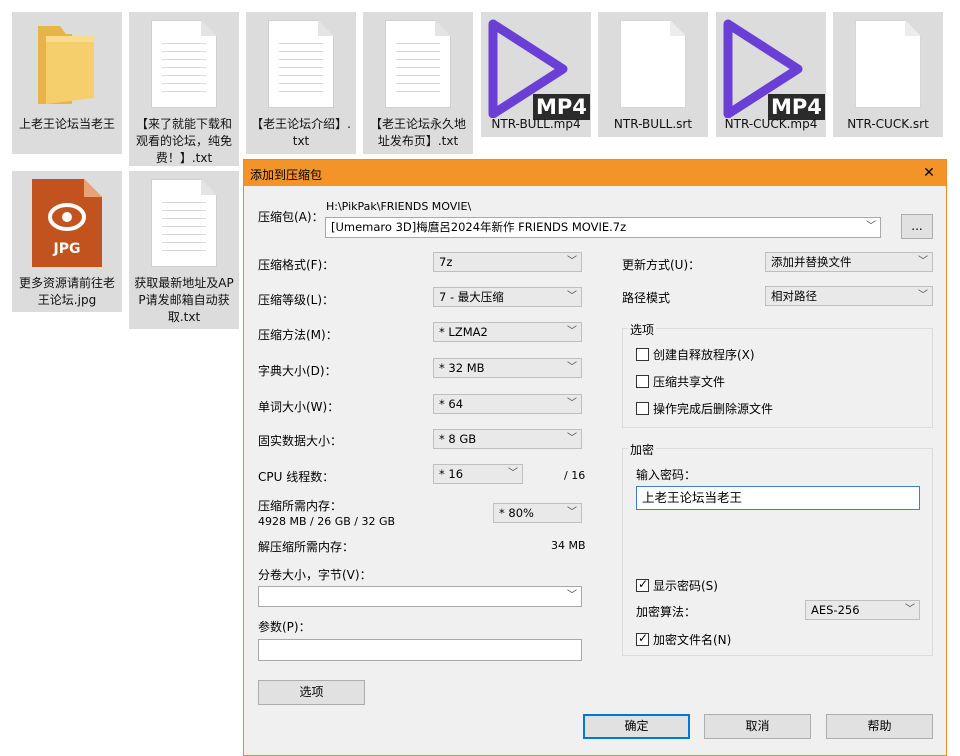 Image resolution: width=960 pixels, height=756 pixels. What do you see at coordinates (862, 610) in the screenshot?
I see `encryption-method-select: AES-256 ﹀` at bounding box center [862, 610].